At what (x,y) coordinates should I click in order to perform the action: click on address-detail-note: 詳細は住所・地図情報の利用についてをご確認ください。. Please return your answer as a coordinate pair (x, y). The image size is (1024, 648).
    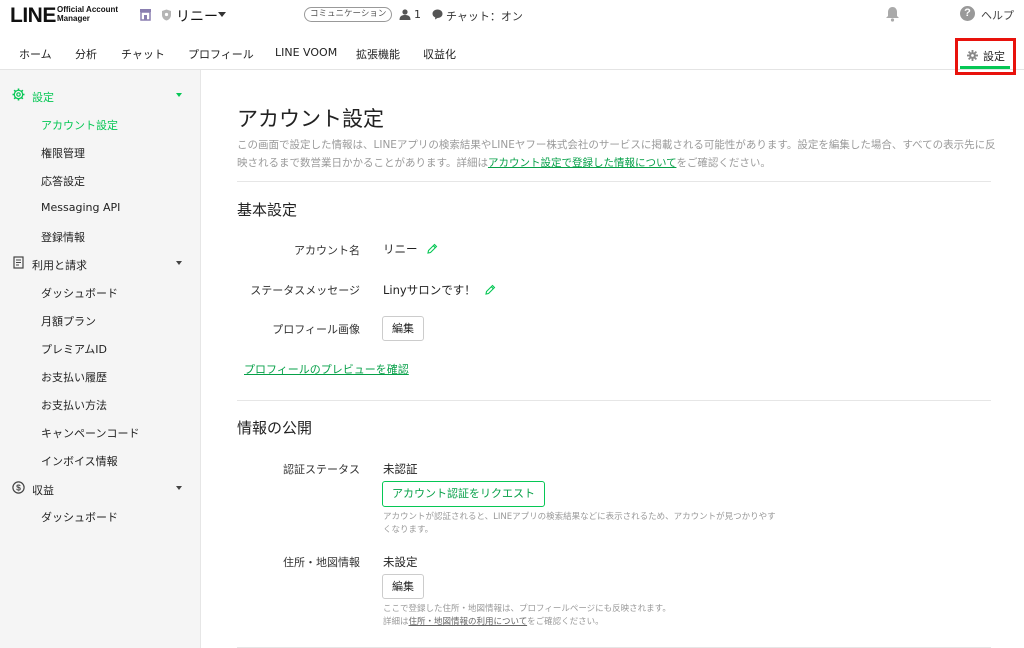
    Looking at the image, I should click on (493, 622).